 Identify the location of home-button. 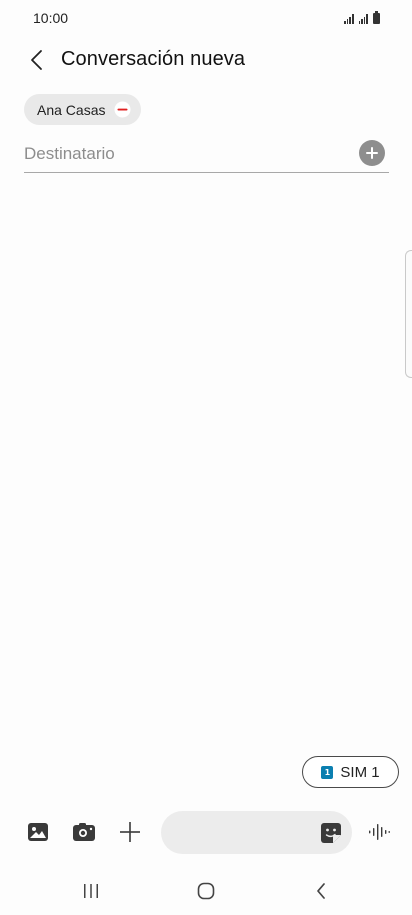
(206, 891).